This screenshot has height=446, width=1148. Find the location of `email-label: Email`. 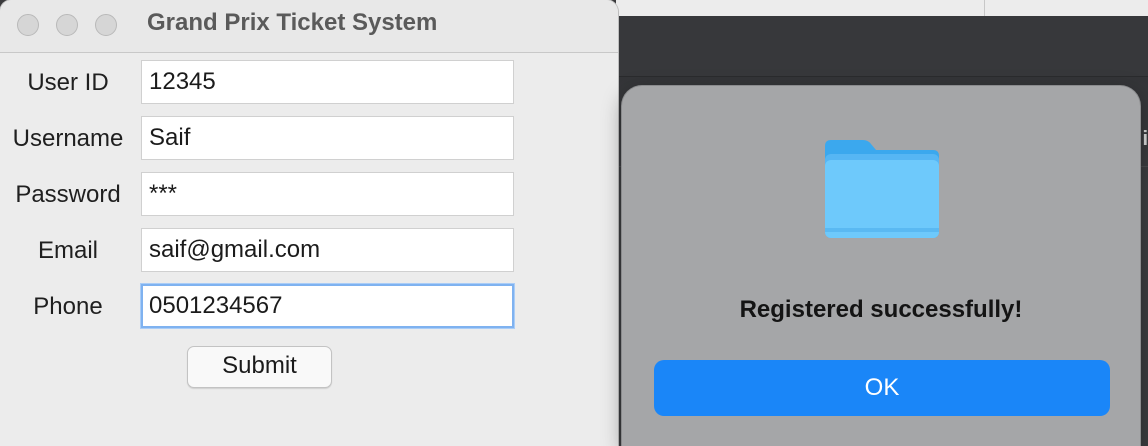

email-label: Email is located at coordinates (67, 250).